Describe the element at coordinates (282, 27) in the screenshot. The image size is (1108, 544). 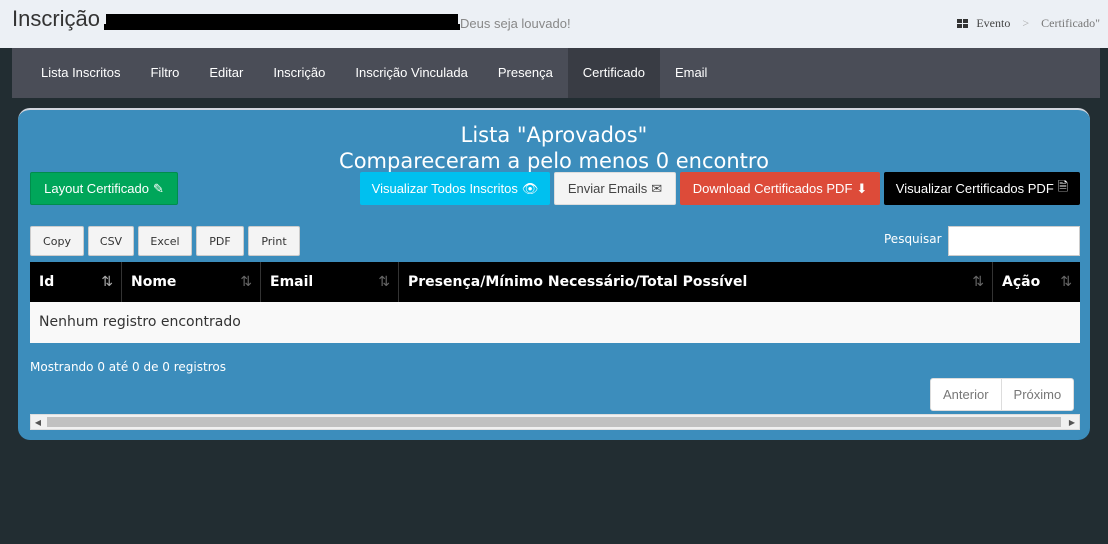
I see `redacted-title-block-lower` at that location.